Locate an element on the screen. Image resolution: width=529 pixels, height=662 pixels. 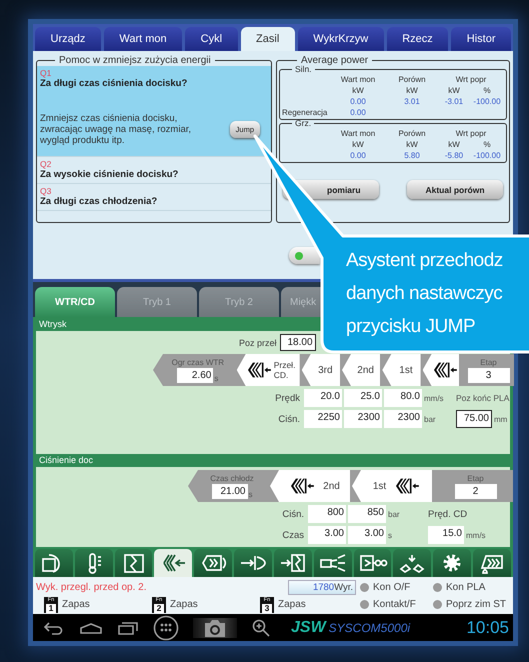
row-label: Ciśn. is located at coordinates (289, 419).